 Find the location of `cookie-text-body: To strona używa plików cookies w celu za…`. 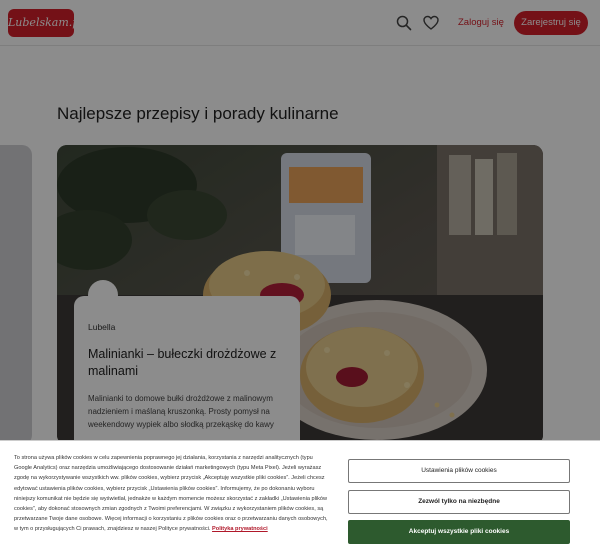

cookie-text-body: To strona używa plików cookies w celu za… is located at coordinates (171, 494).